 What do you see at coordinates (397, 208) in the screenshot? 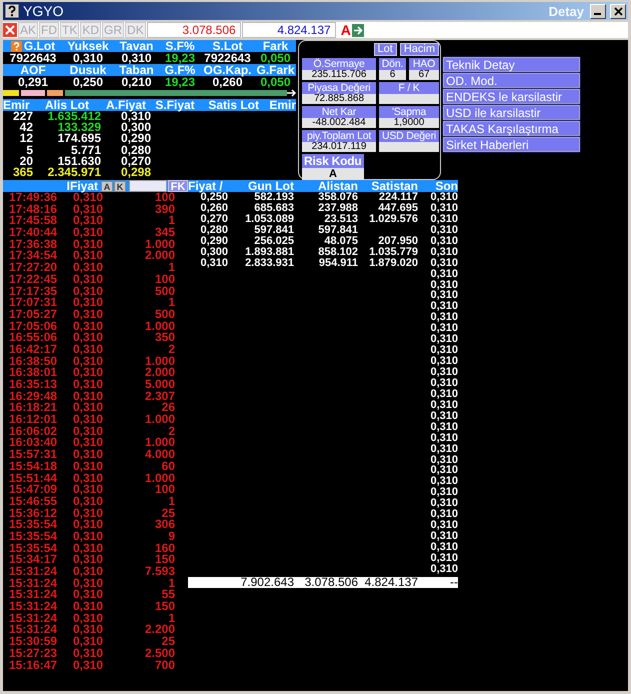
I see `table-cell-text: 447.695` at bounding box center [397, 208].